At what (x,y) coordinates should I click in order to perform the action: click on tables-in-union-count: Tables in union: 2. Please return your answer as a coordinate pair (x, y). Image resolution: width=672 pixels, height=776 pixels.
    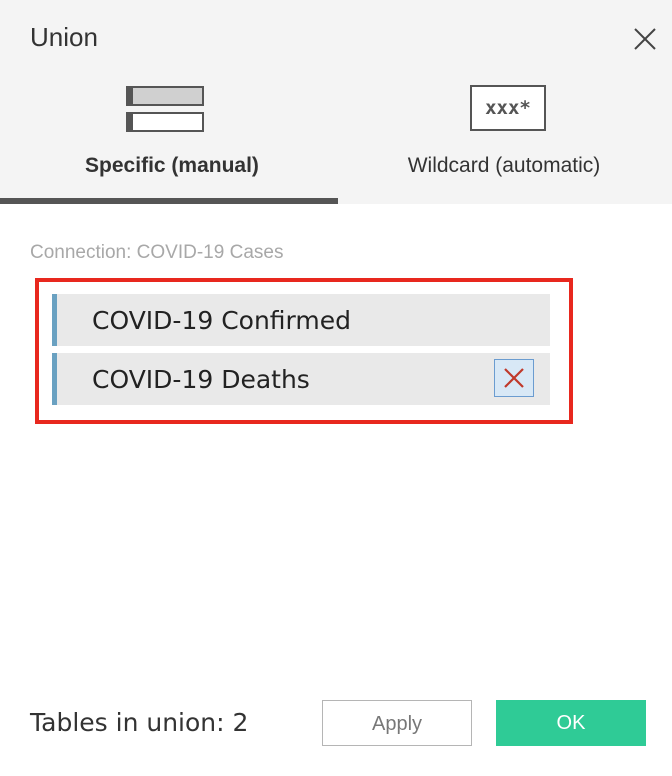
    Looking at the image, I should click on (139, 722).